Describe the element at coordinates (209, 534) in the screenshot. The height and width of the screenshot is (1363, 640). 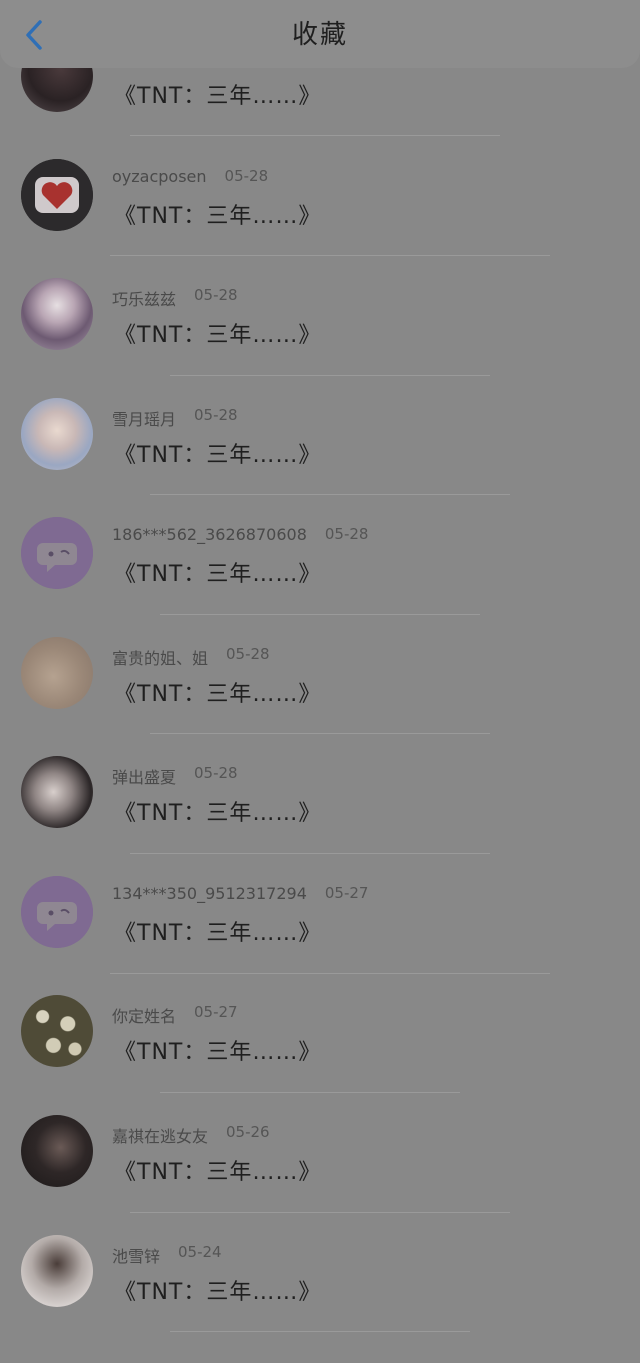
I see `user-name: 186***562_3626870608` at that location.